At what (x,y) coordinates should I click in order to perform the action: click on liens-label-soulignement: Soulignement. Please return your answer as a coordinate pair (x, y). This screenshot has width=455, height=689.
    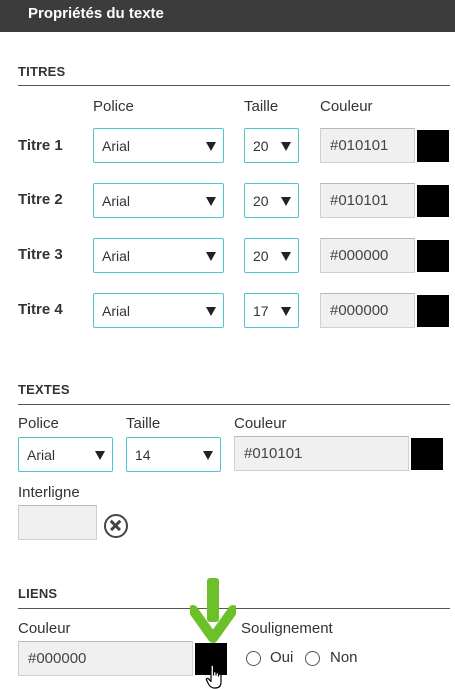
    Looking at the image, I should click on (287, 628).